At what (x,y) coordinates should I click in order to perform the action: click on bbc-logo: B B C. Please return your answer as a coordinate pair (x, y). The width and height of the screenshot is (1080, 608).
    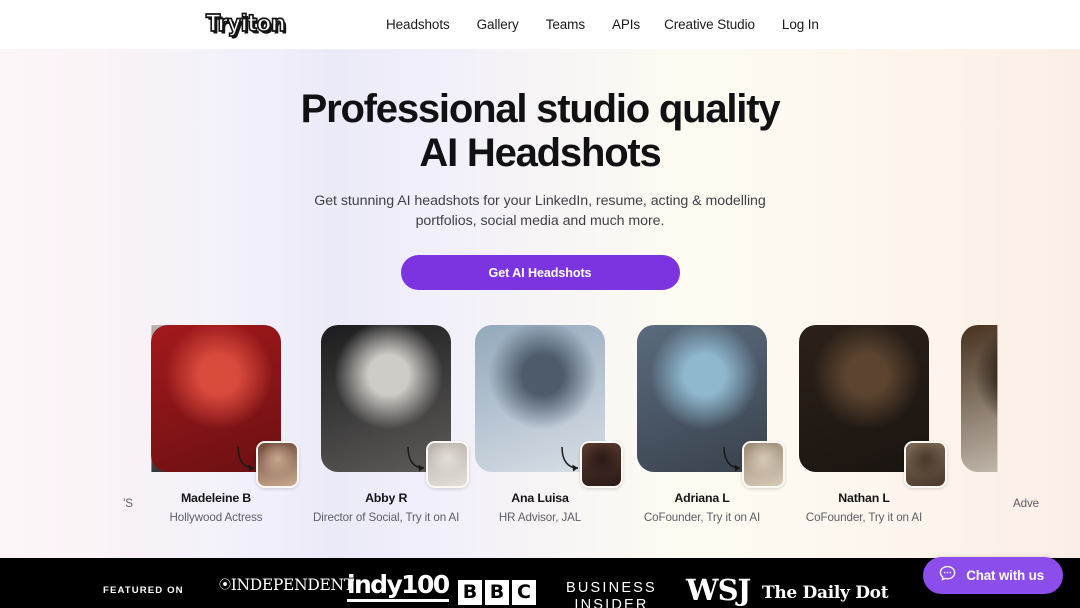
    Looking at the image, I should click on (497, 592).